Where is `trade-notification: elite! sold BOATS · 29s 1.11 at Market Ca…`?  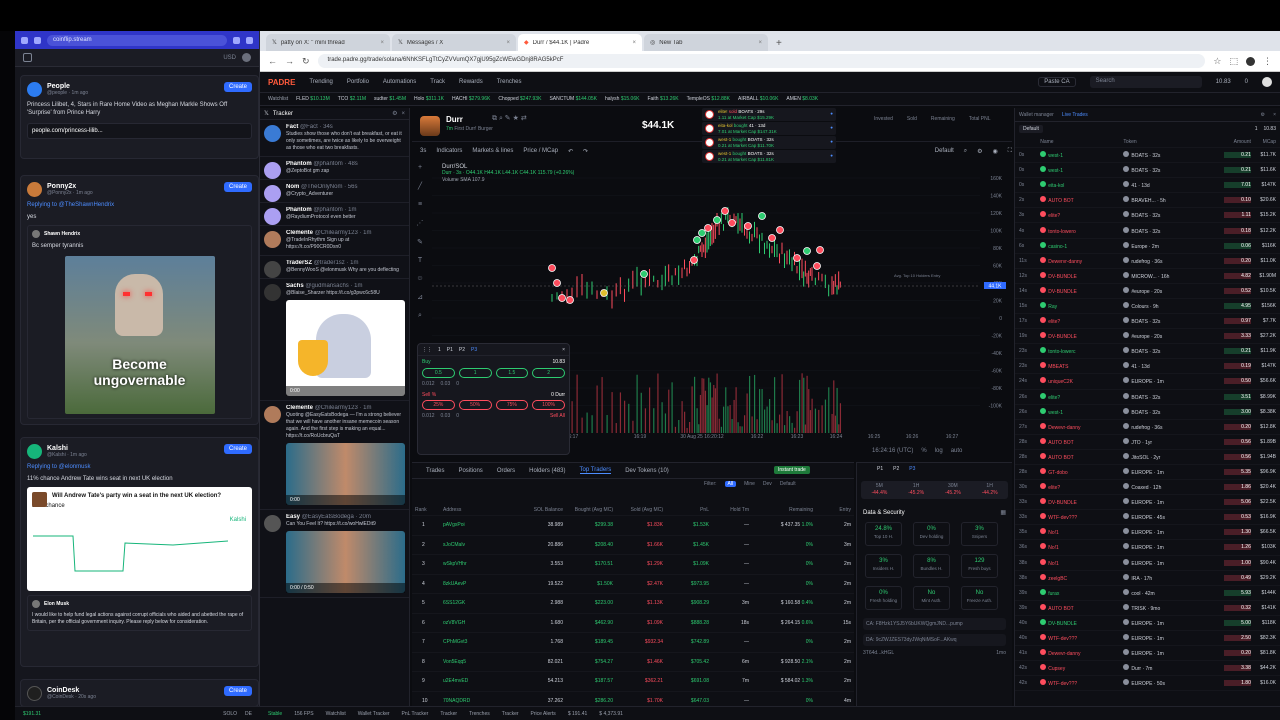 trade-notification: elite! sold BOATS · 29s 1.11 at Market Ca… is located at coordinates (769, 114).